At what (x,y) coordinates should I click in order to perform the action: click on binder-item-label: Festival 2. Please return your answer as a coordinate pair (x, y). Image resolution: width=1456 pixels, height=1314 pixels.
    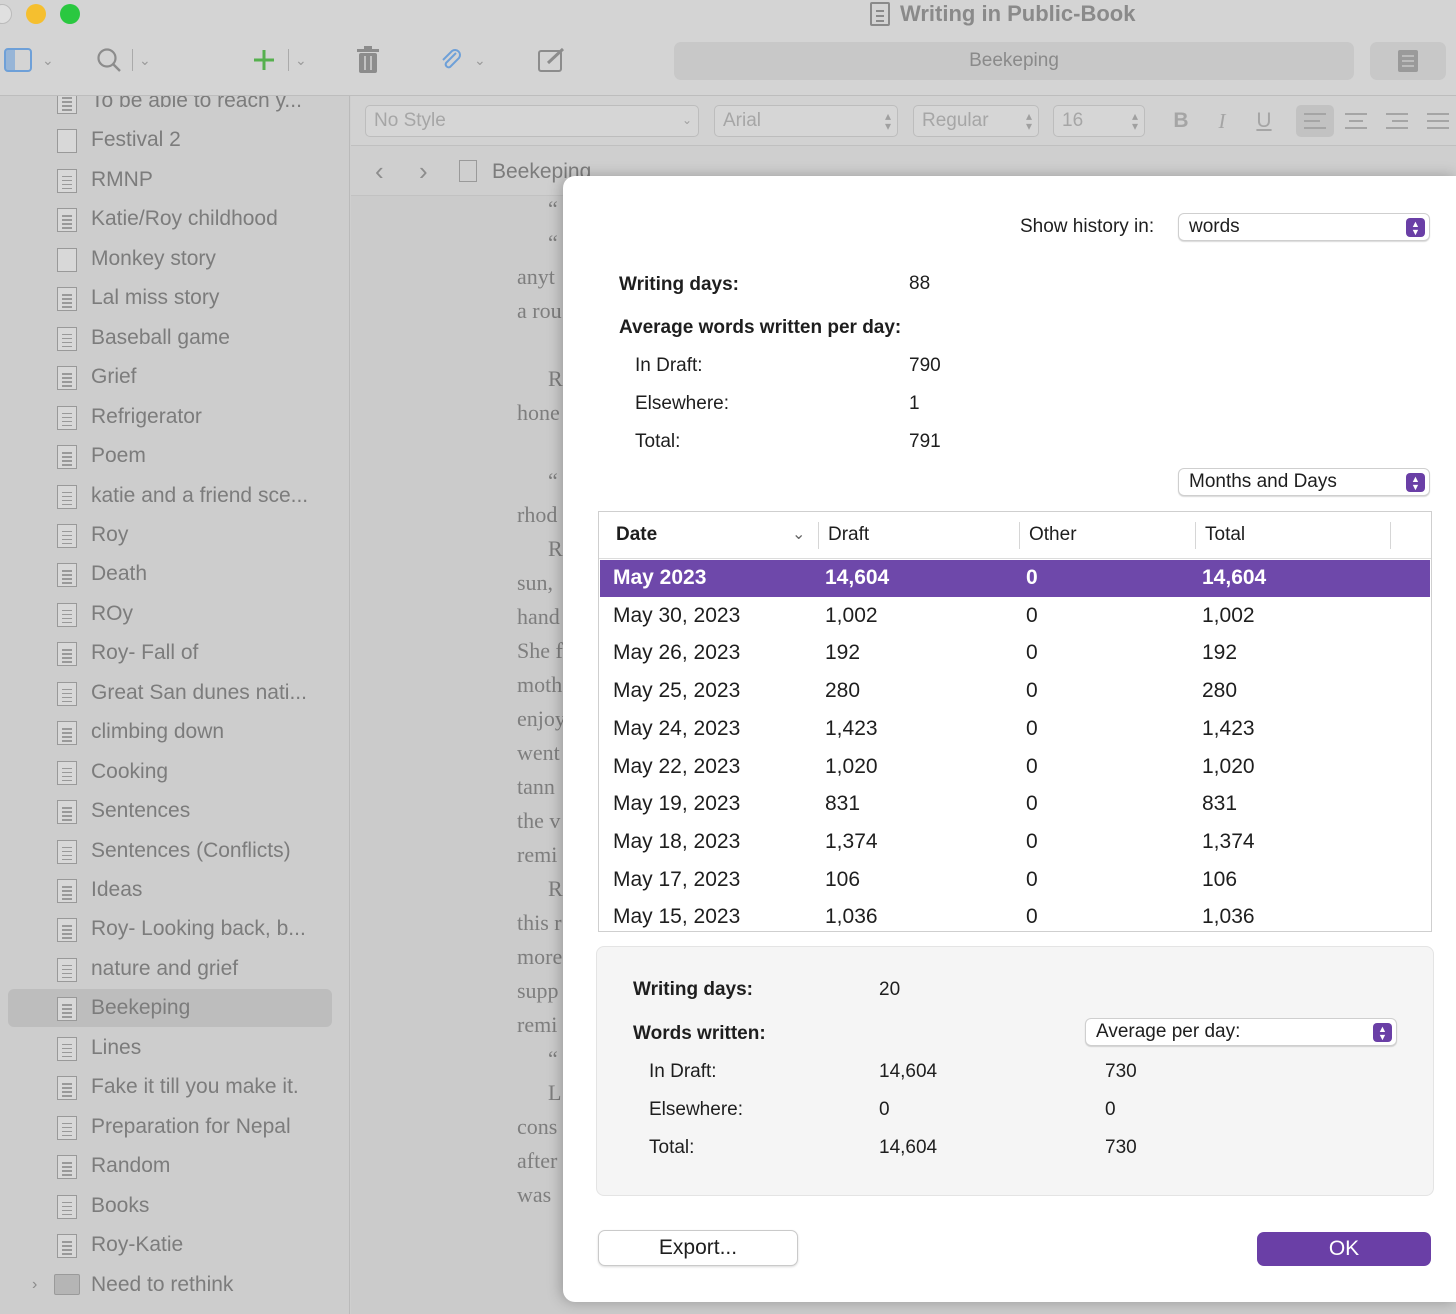
    Looking at the image, I should click on (136, 140).